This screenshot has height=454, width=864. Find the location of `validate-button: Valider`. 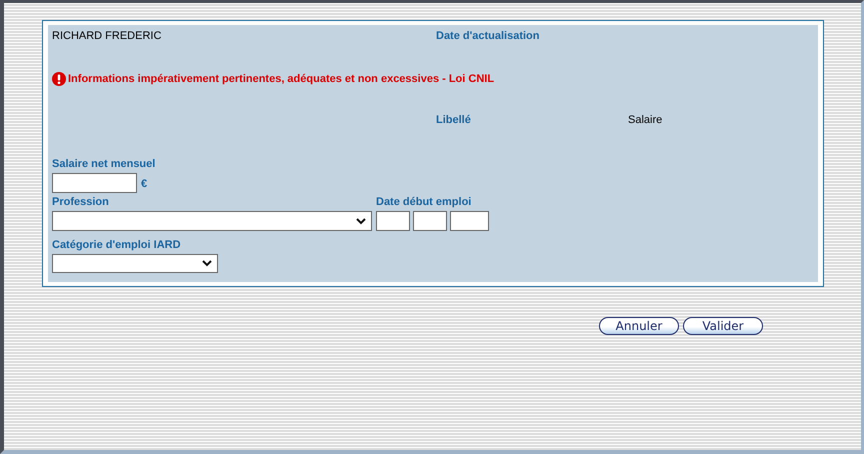

validate-button: Valider is located at coordinates (723, 326).